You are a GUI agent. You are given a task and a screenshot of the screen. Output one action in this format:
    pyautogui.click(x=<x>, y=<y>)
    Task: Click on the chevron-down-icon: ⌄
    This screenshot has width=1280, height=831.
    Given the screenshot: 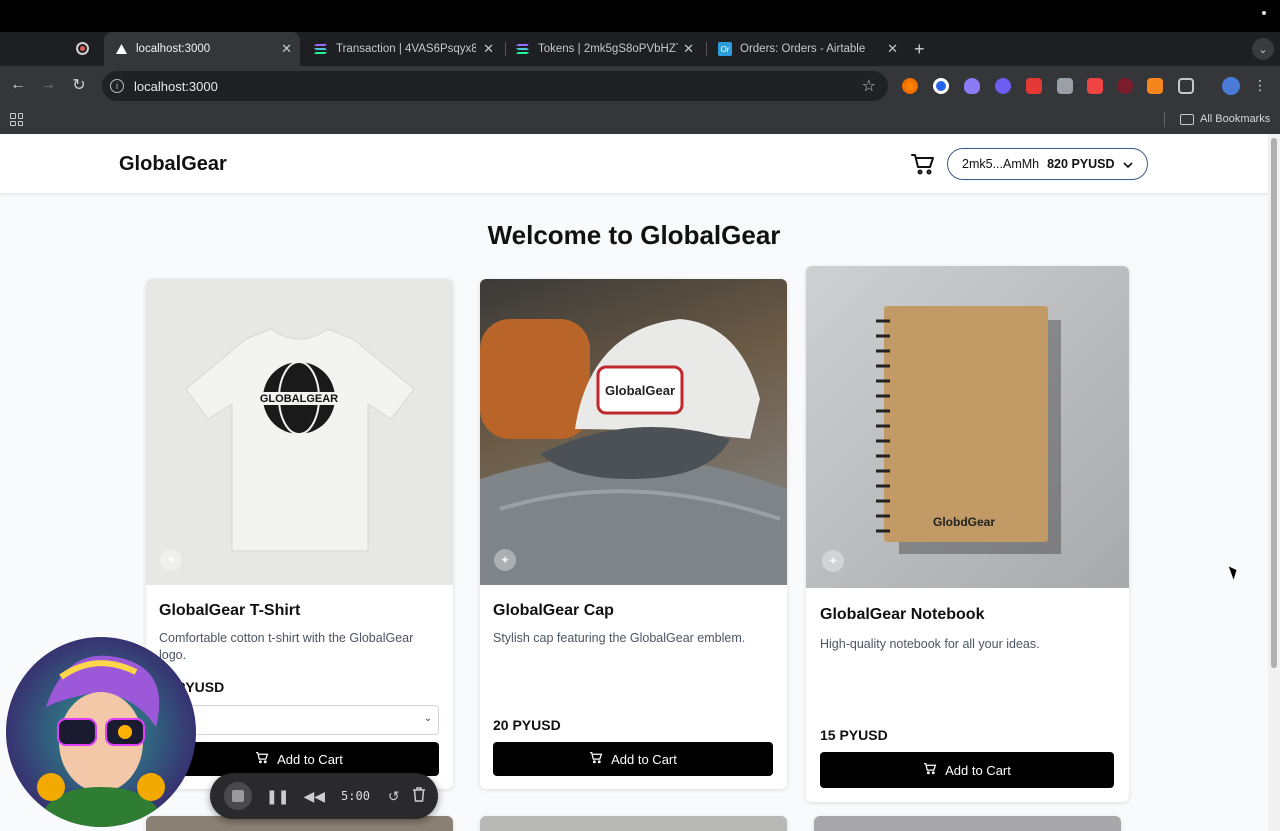 What is the action you would take?
    pyautogui.click(x=427, y=718)
    